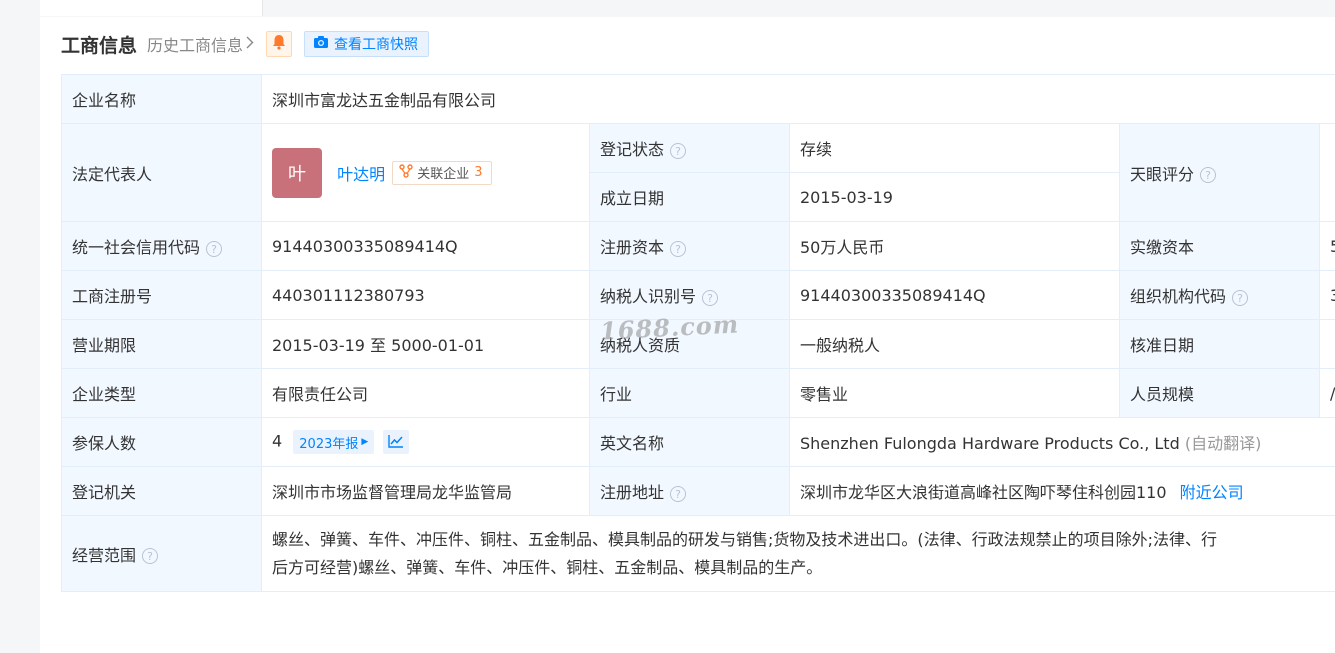 This screenshot has width=1335, height=653. Describe the element at coordinates (1326, 246) in the screenshot. I see `paid-capital-value: 5` at that location.